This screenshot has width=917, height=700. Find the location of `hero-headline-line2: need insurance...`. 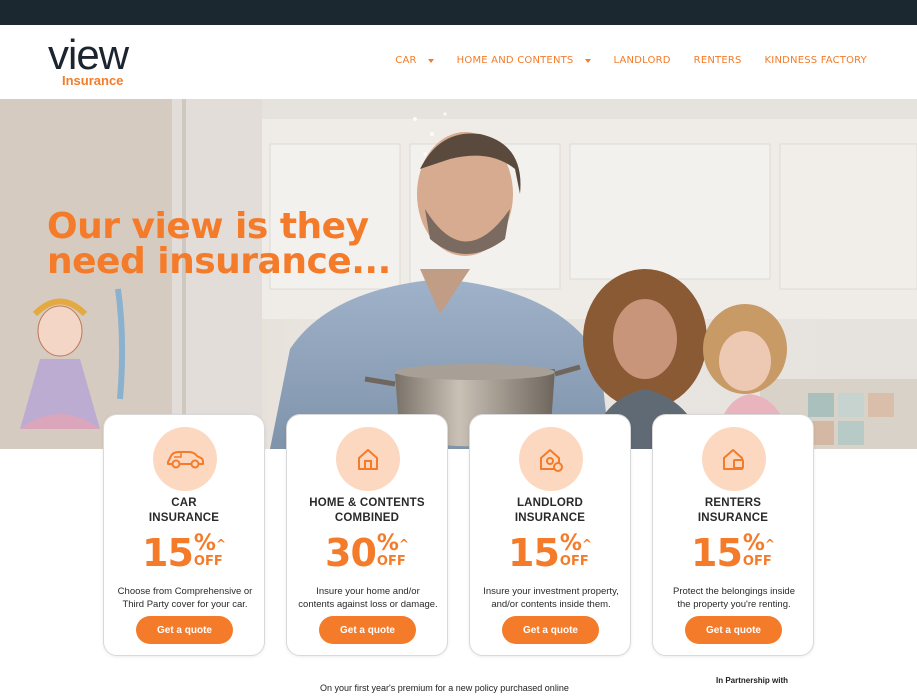

hero-headline-line2: need insurance... is located at coordinates (219, 261).